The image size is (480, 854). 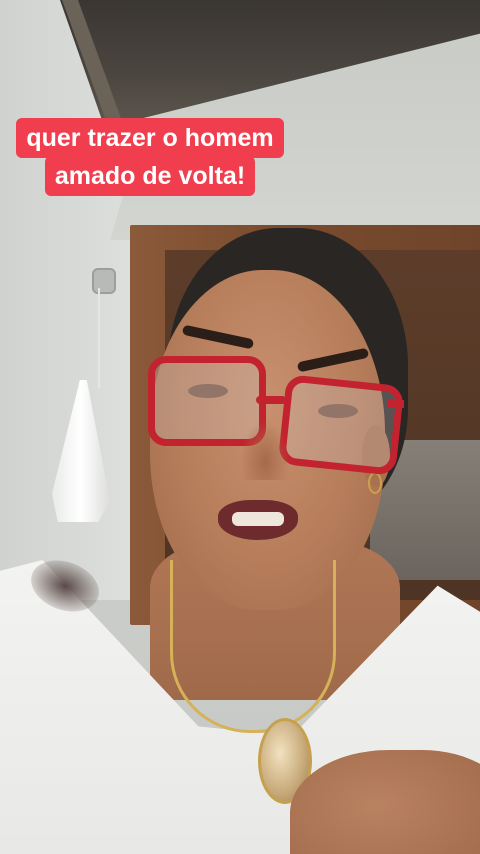 I want to click on hanging-string, so click(x=99, y=338).